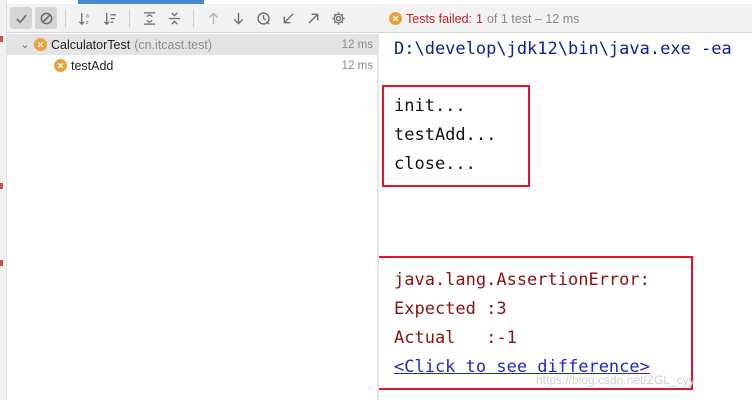 The width and height of the screenshot is (752, 400). Describe the element at coordinates (379, 18) in the screenshot. I see `test-toolbar: az Tests failed: 1 of 1 test – 12 ms` at that location.